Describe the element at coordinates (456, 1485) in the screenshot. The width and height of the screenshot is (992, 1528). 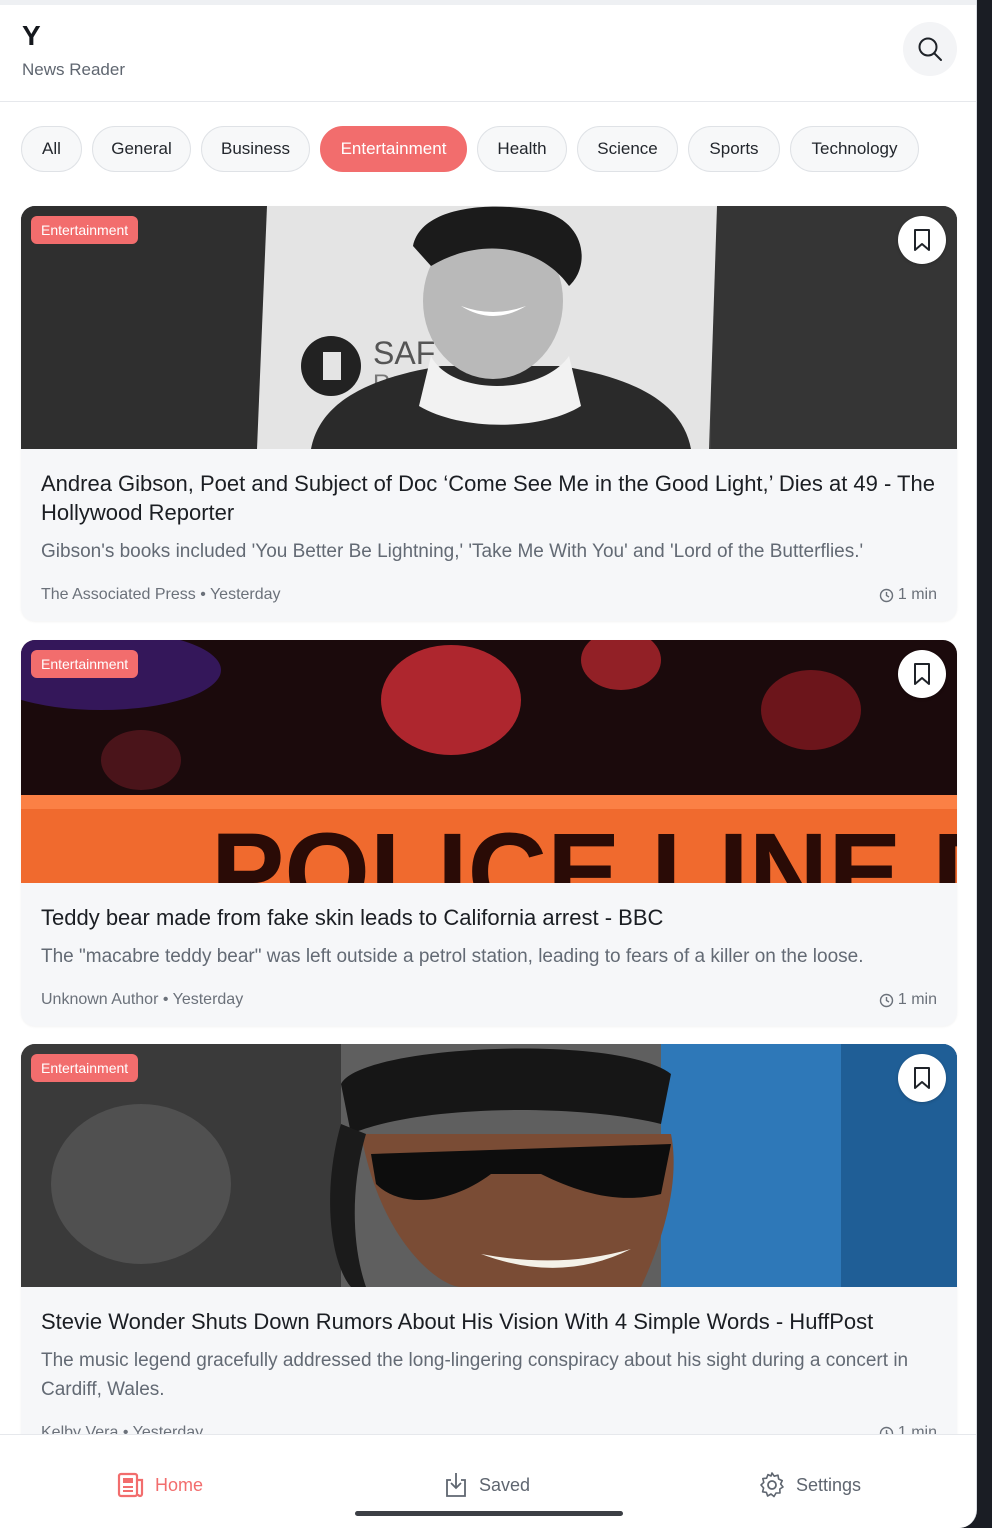
I see `download-tray-icon` at that location.